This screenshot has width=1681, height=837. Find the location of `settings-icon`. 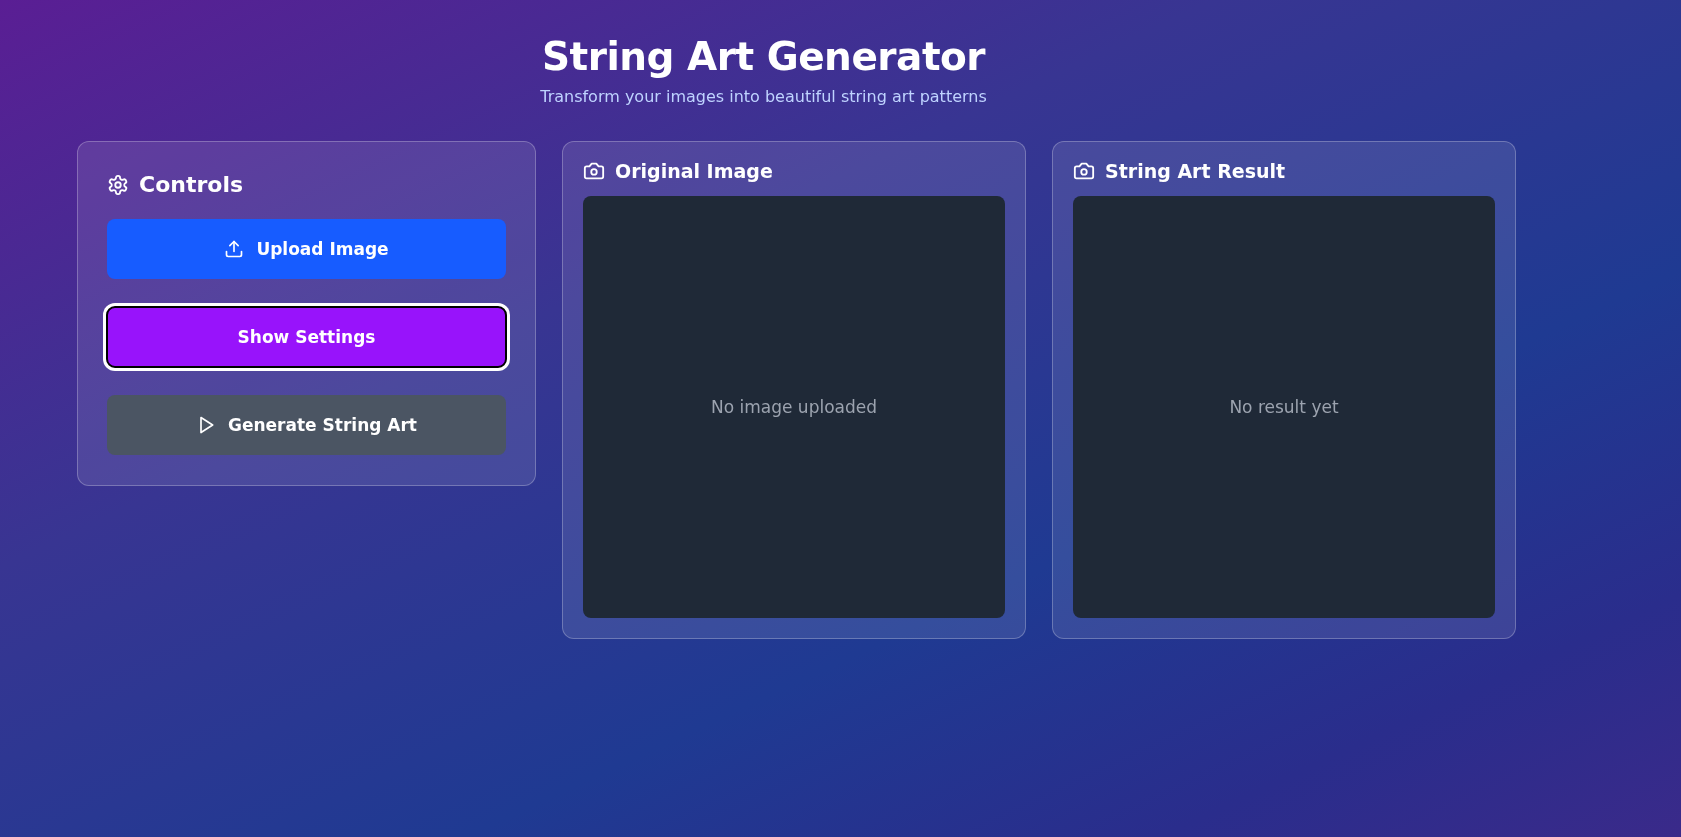

settings-icon is located at coordinates (118, 184).